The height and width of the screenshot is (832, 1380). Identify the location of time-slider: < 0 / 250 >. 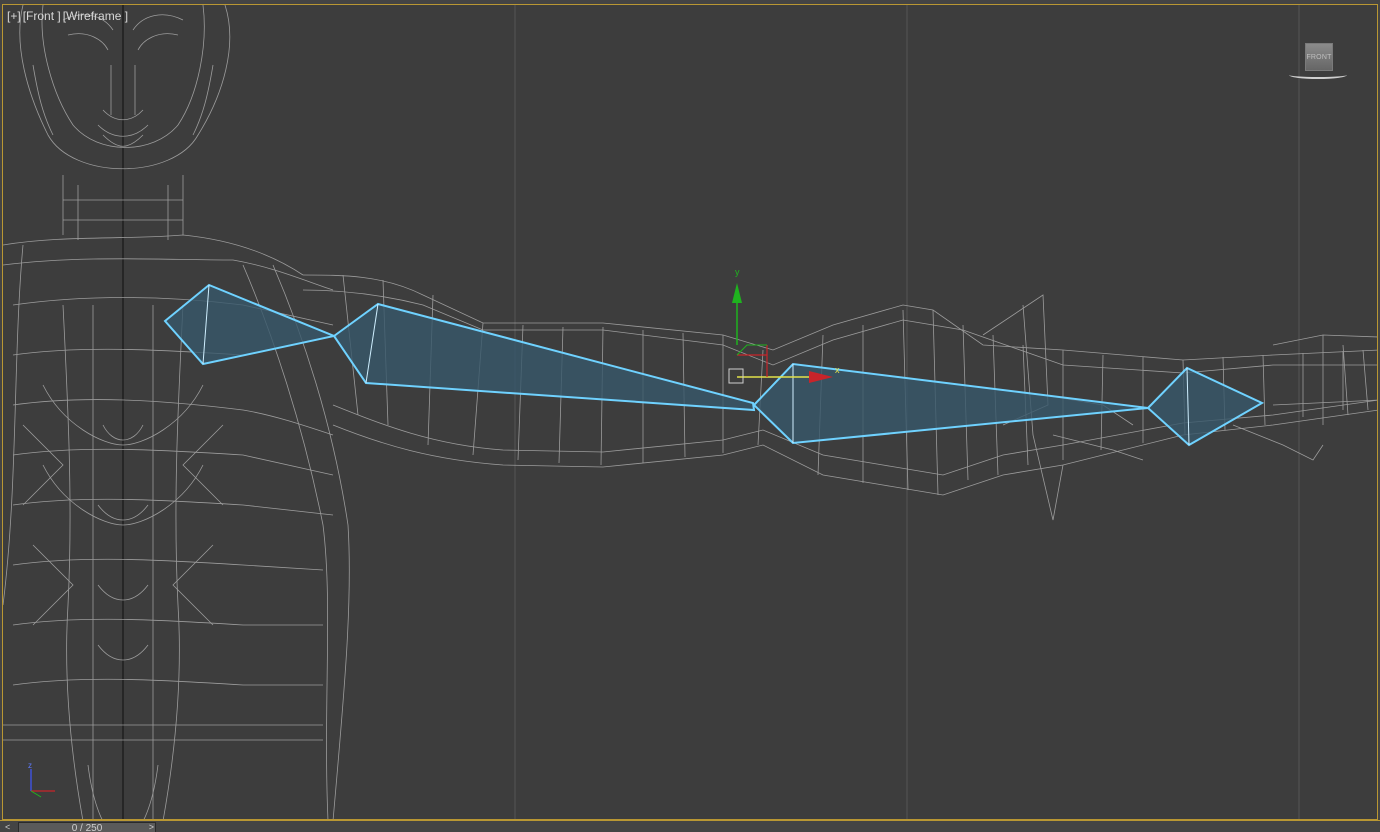
(80, 827).